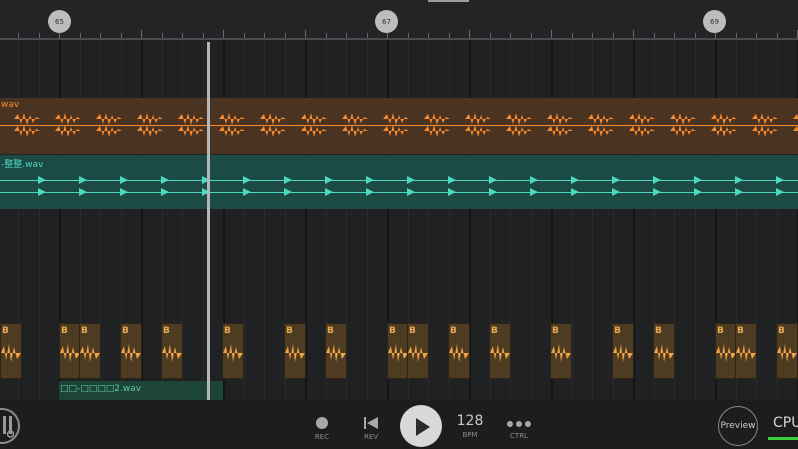 This screenshot has width=798, height=449. Describe the element at coordinates (519, 429) in the screenshot. I see `control-button: CTRL` at that location.